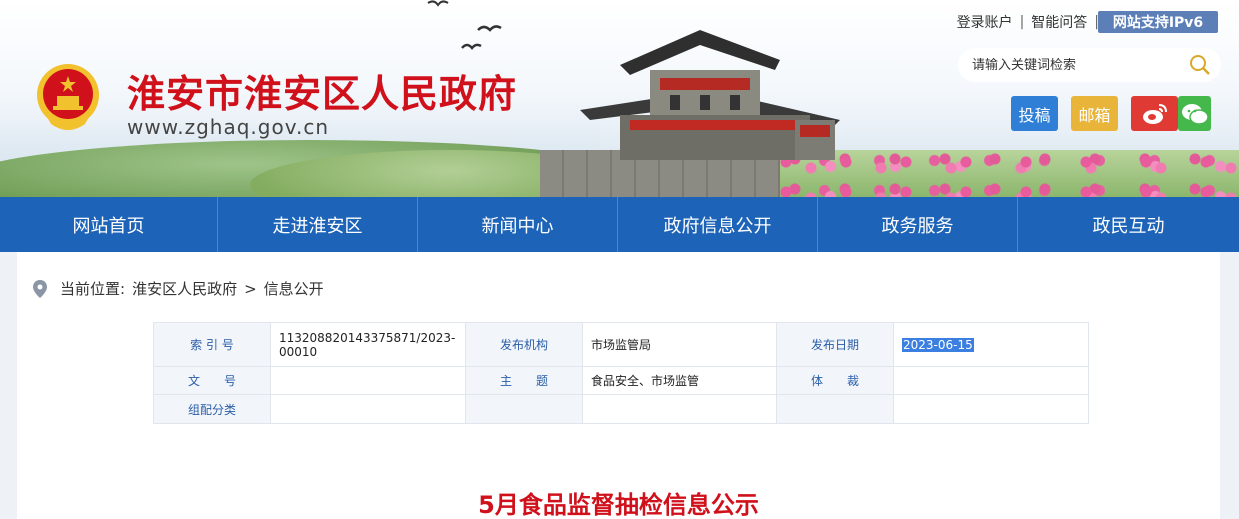 The width and height of the screenshot is (1239, 519). I want to click on article-title: 5月食品监督抽检信息公示, so click(618, 505).